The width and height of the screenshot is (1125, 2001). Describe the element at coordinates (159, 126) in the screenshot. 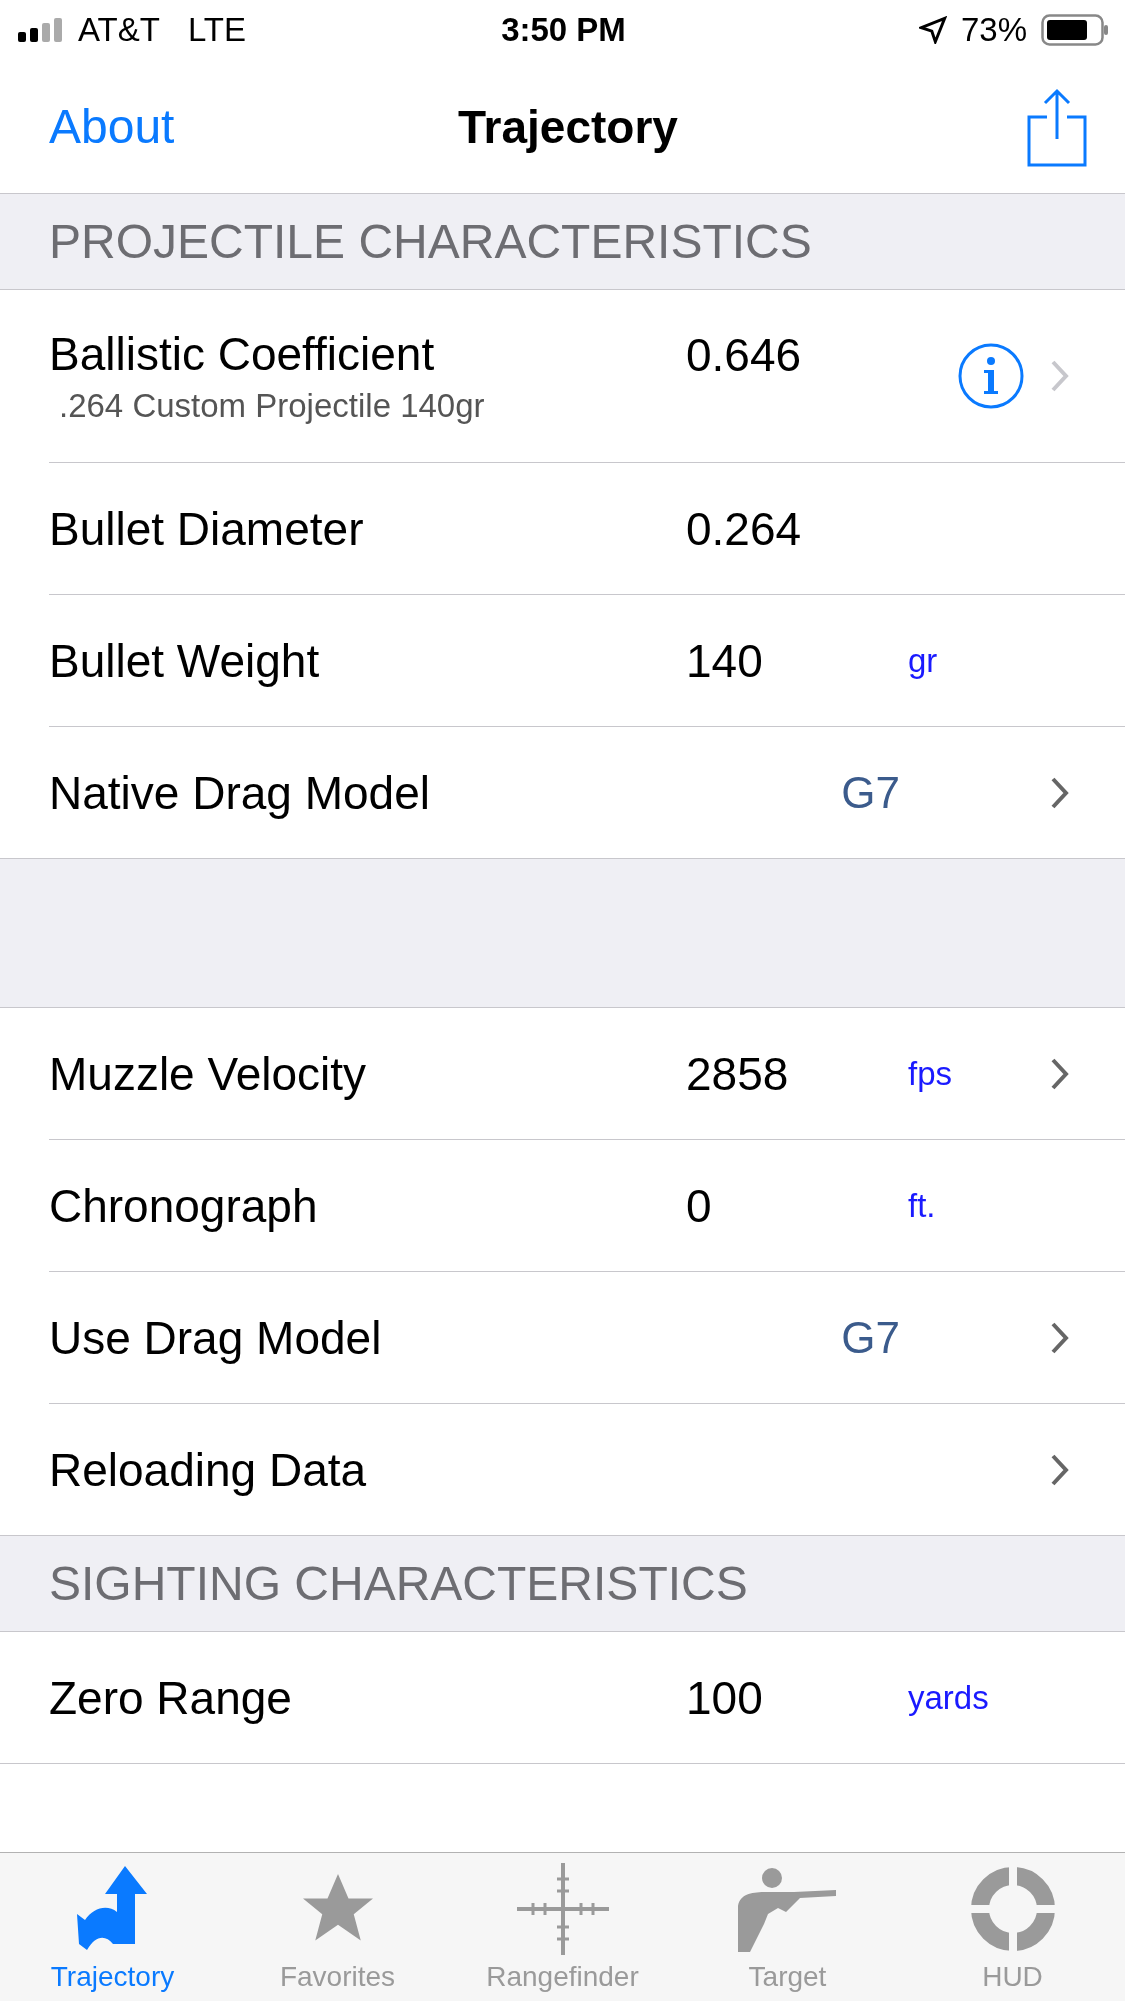

I see `about-link: About` at that location.